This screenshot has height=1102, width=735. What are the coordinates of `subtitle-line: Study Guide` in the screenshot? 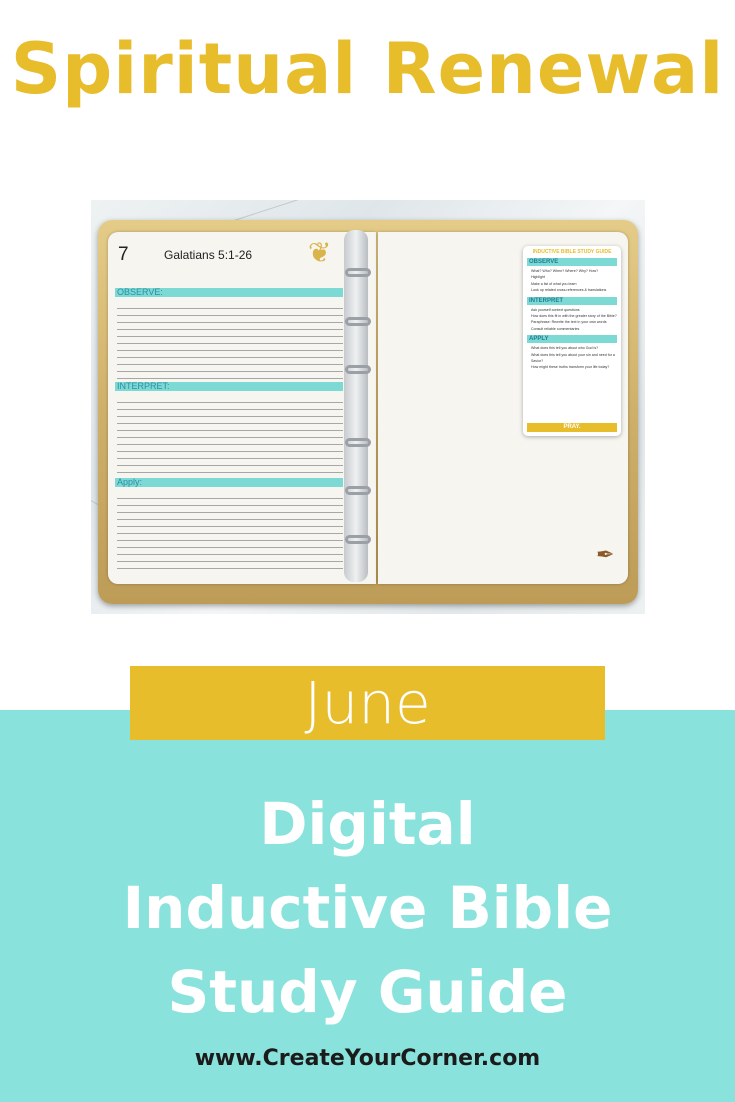 It's located at (367, 992).